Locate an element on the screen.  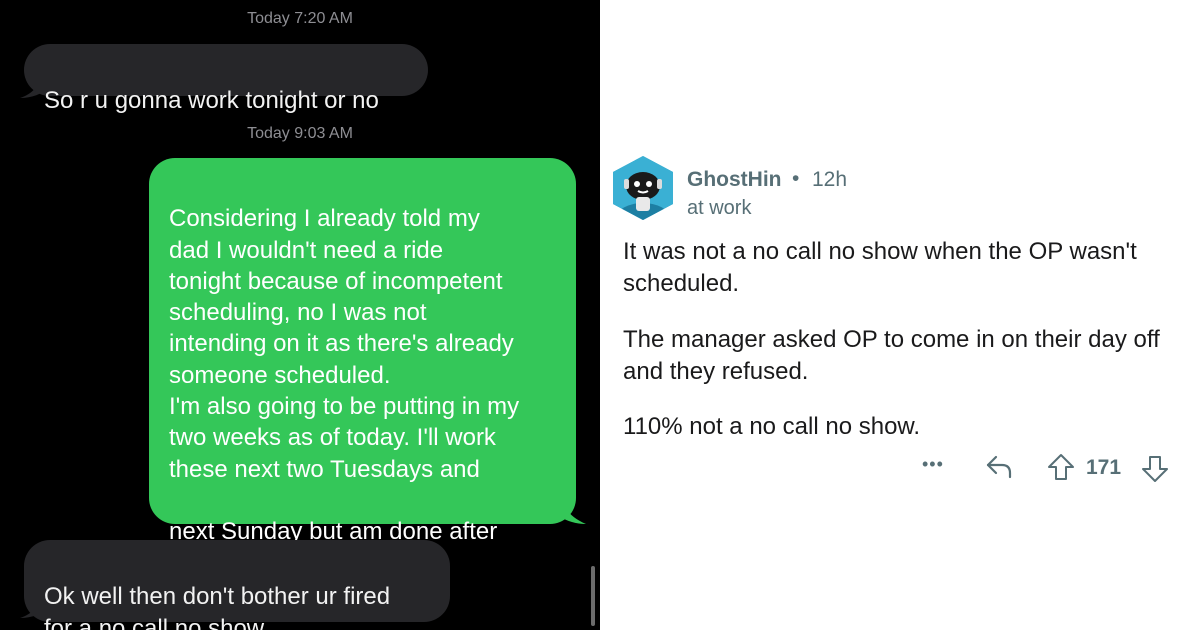
comment-age: 12h is located at coordinates (830, 179).